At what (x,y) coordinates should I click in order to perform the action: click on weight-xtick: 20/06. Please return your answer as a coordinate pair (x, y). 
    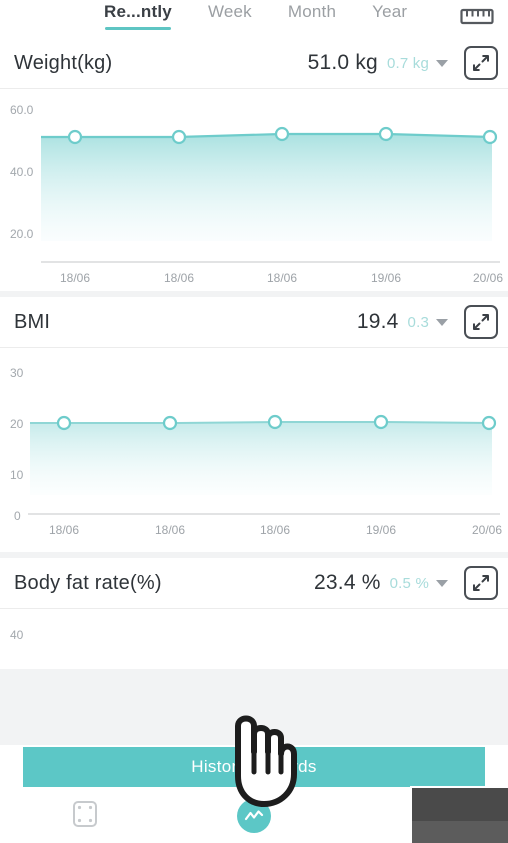
    Looking at the image, I should click on (488, 278).